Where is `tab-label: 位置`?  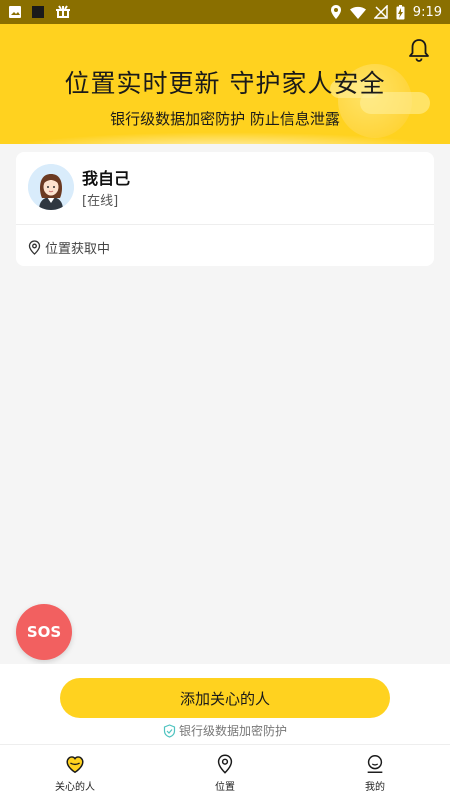
tab-label: 位置 is located at coordinates (225, 787).